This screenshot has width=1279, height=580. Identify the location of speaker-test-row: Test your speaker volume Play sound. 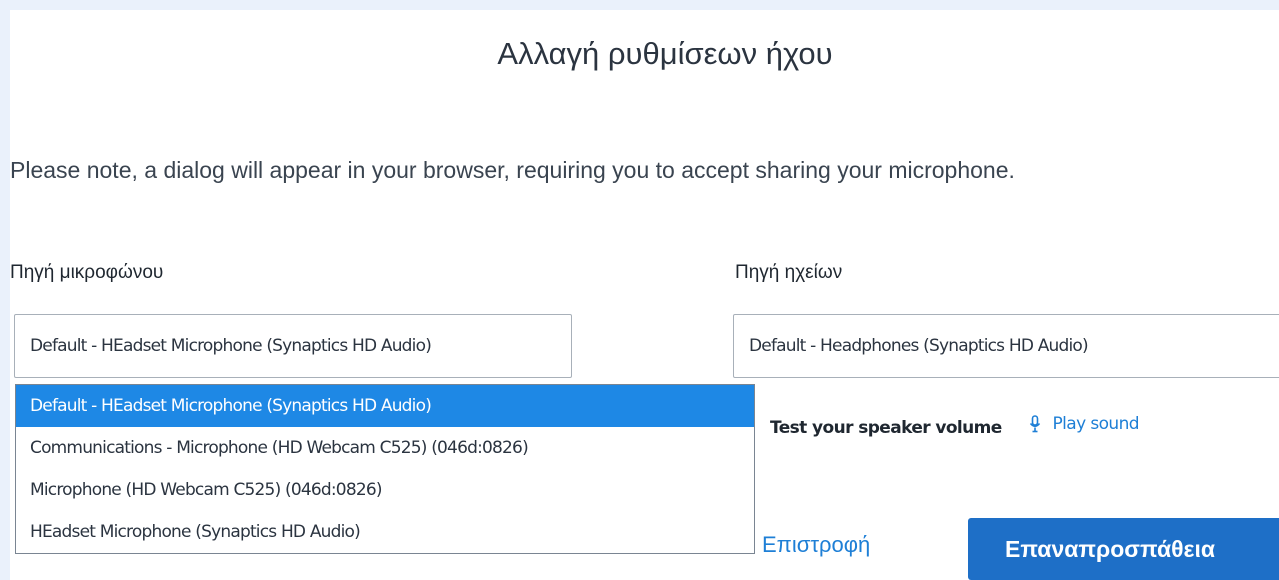
(955, 424).